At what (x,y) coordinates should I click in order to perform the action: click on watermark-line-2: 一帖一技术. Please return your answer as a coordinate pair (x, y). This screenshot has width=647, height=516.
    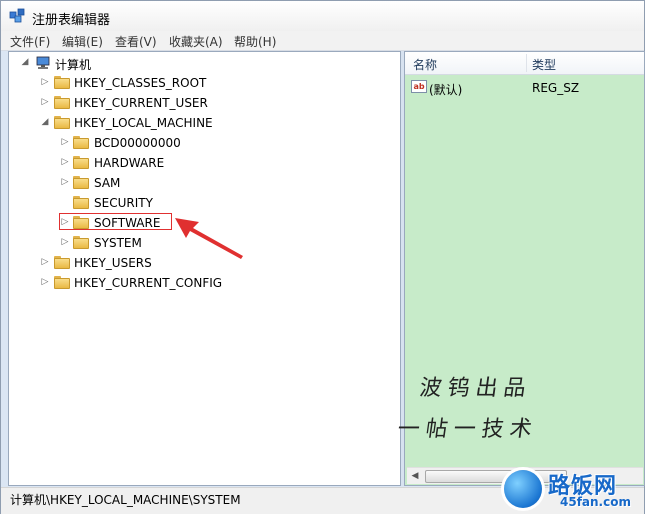
    Looking at the image, I should click on (467, 429).